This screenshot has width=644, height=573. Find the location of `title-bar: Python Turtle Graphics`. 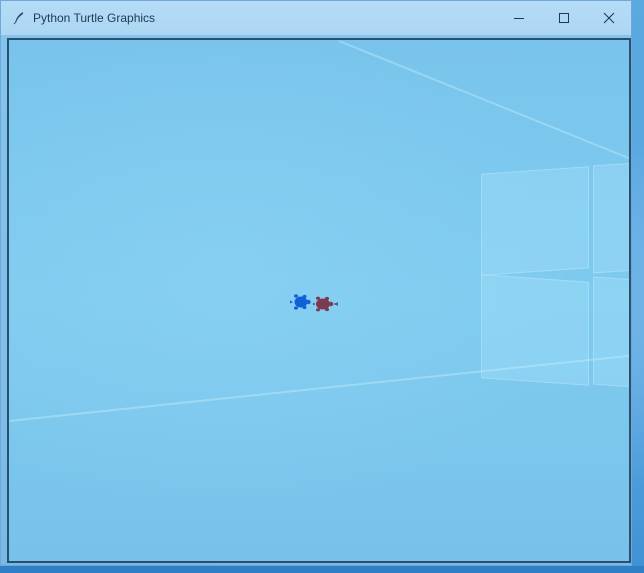

title-bar: Python Turtle Graphics is located at coordinates (316, 18).